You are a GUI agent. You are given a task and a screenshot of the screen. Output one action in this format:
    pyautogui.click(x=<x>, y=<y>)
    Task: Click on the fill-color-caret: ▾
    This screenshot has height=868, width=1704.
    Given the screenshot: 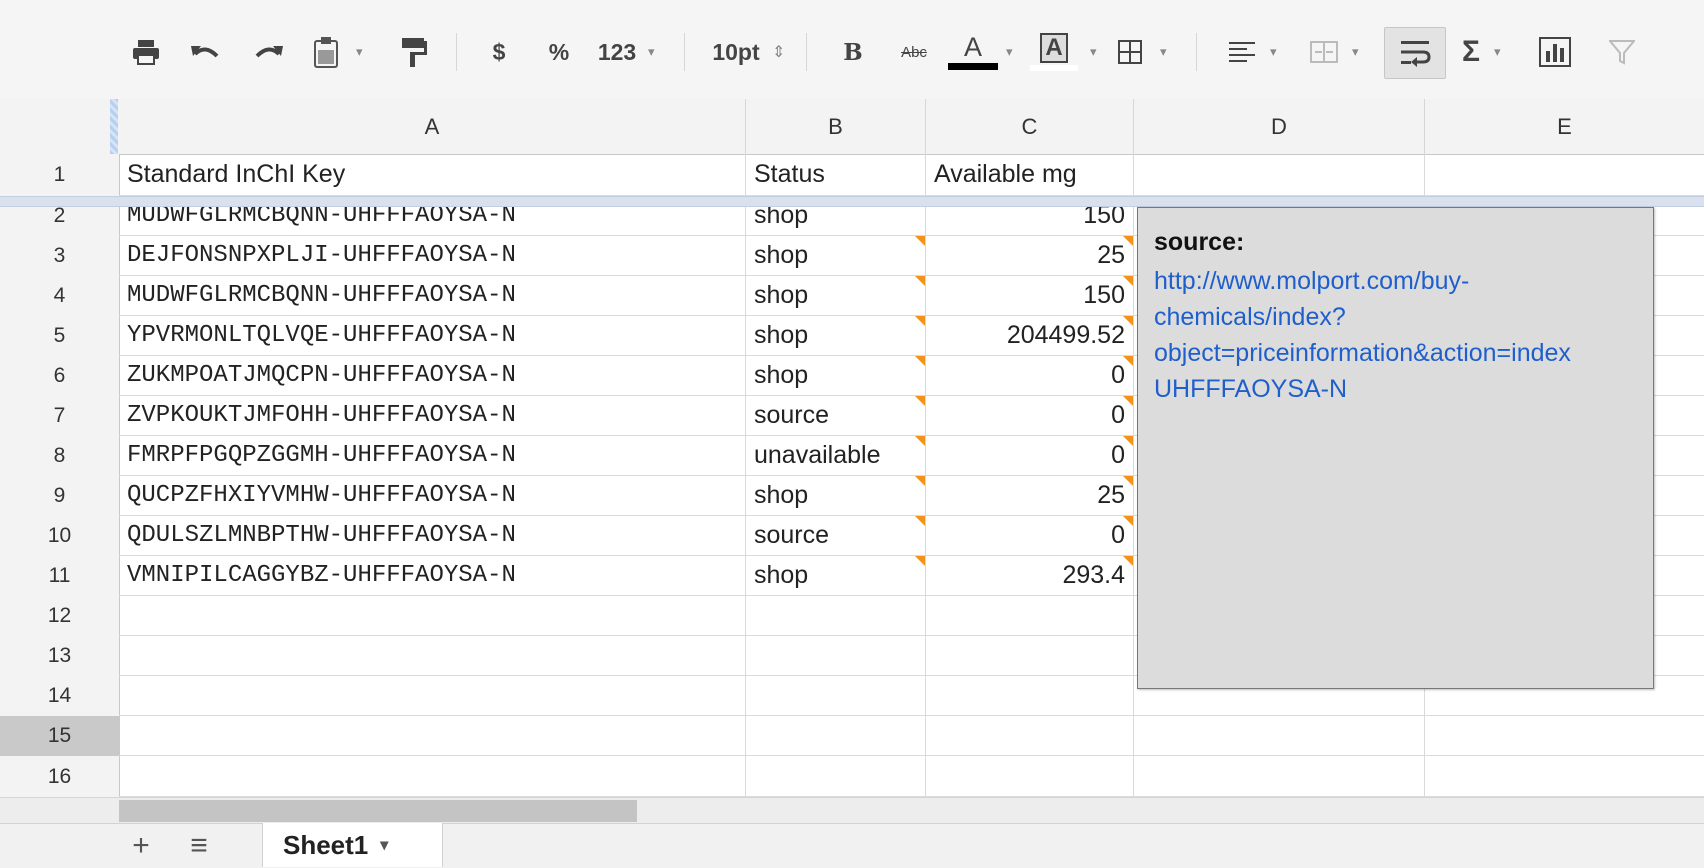 What is the action you would take?
    pyautogui.click(x=1093, y=52)
    